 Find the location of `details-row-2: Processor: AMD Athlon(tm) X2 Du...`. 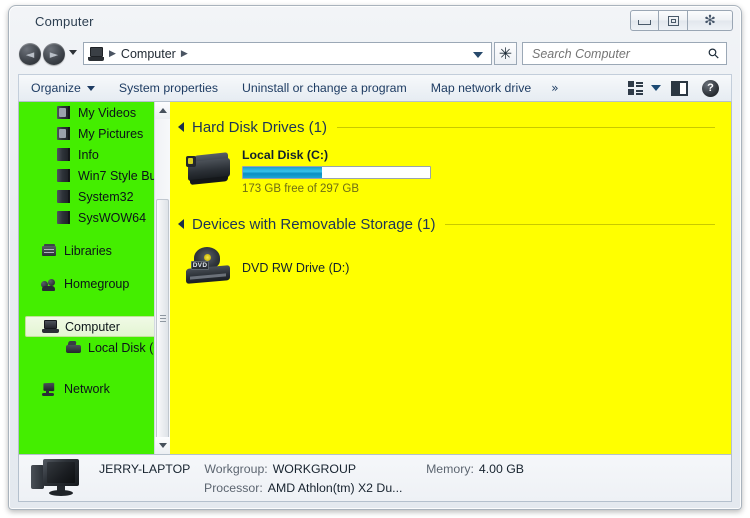

details-row-2: Processor: AMD Athlon(tm) X2 Du... is located at coordinates (303, 488).